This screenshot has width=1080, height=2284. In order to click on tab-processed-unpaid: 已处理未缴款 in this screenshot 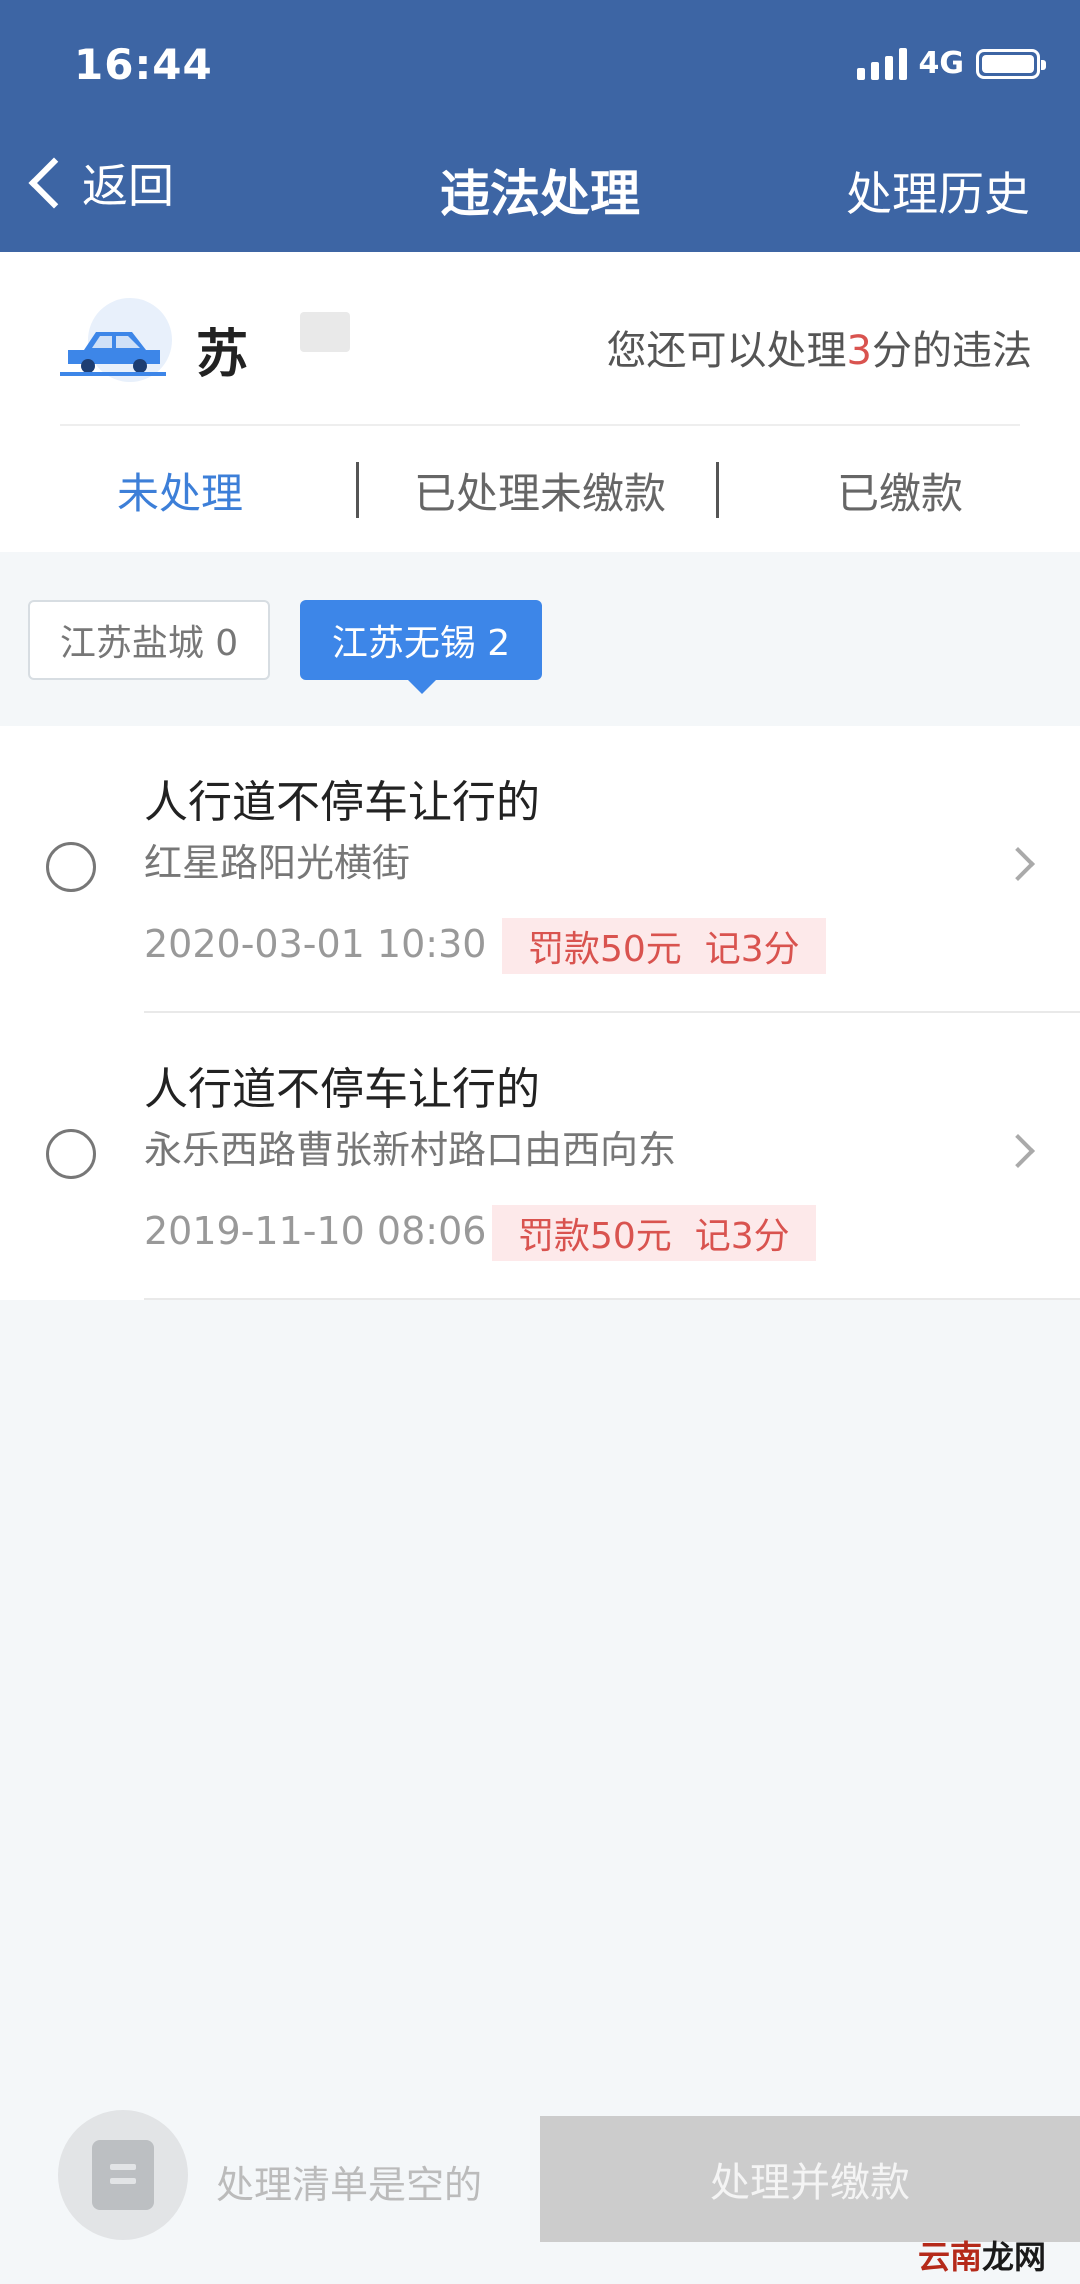, I will do `click(540, 490)`.